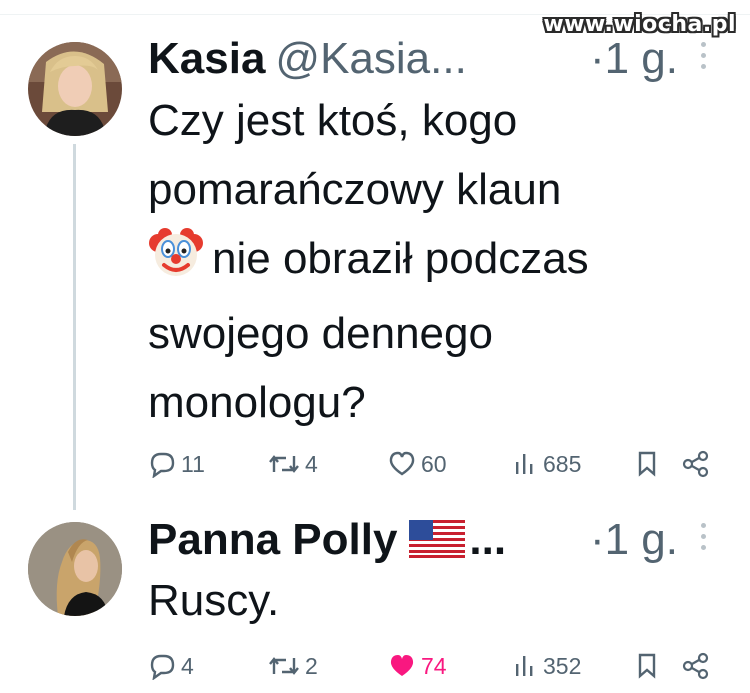  I want to click on retweet-count: 4, so click(311, 463).